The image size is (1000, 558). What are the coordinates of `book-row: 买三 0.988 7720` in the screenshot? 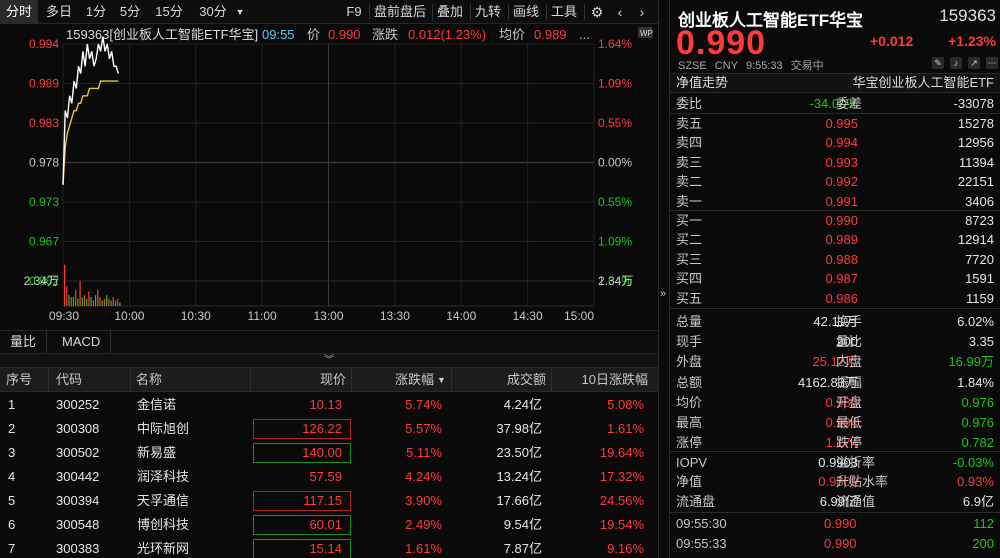 It's located at (835, 259).